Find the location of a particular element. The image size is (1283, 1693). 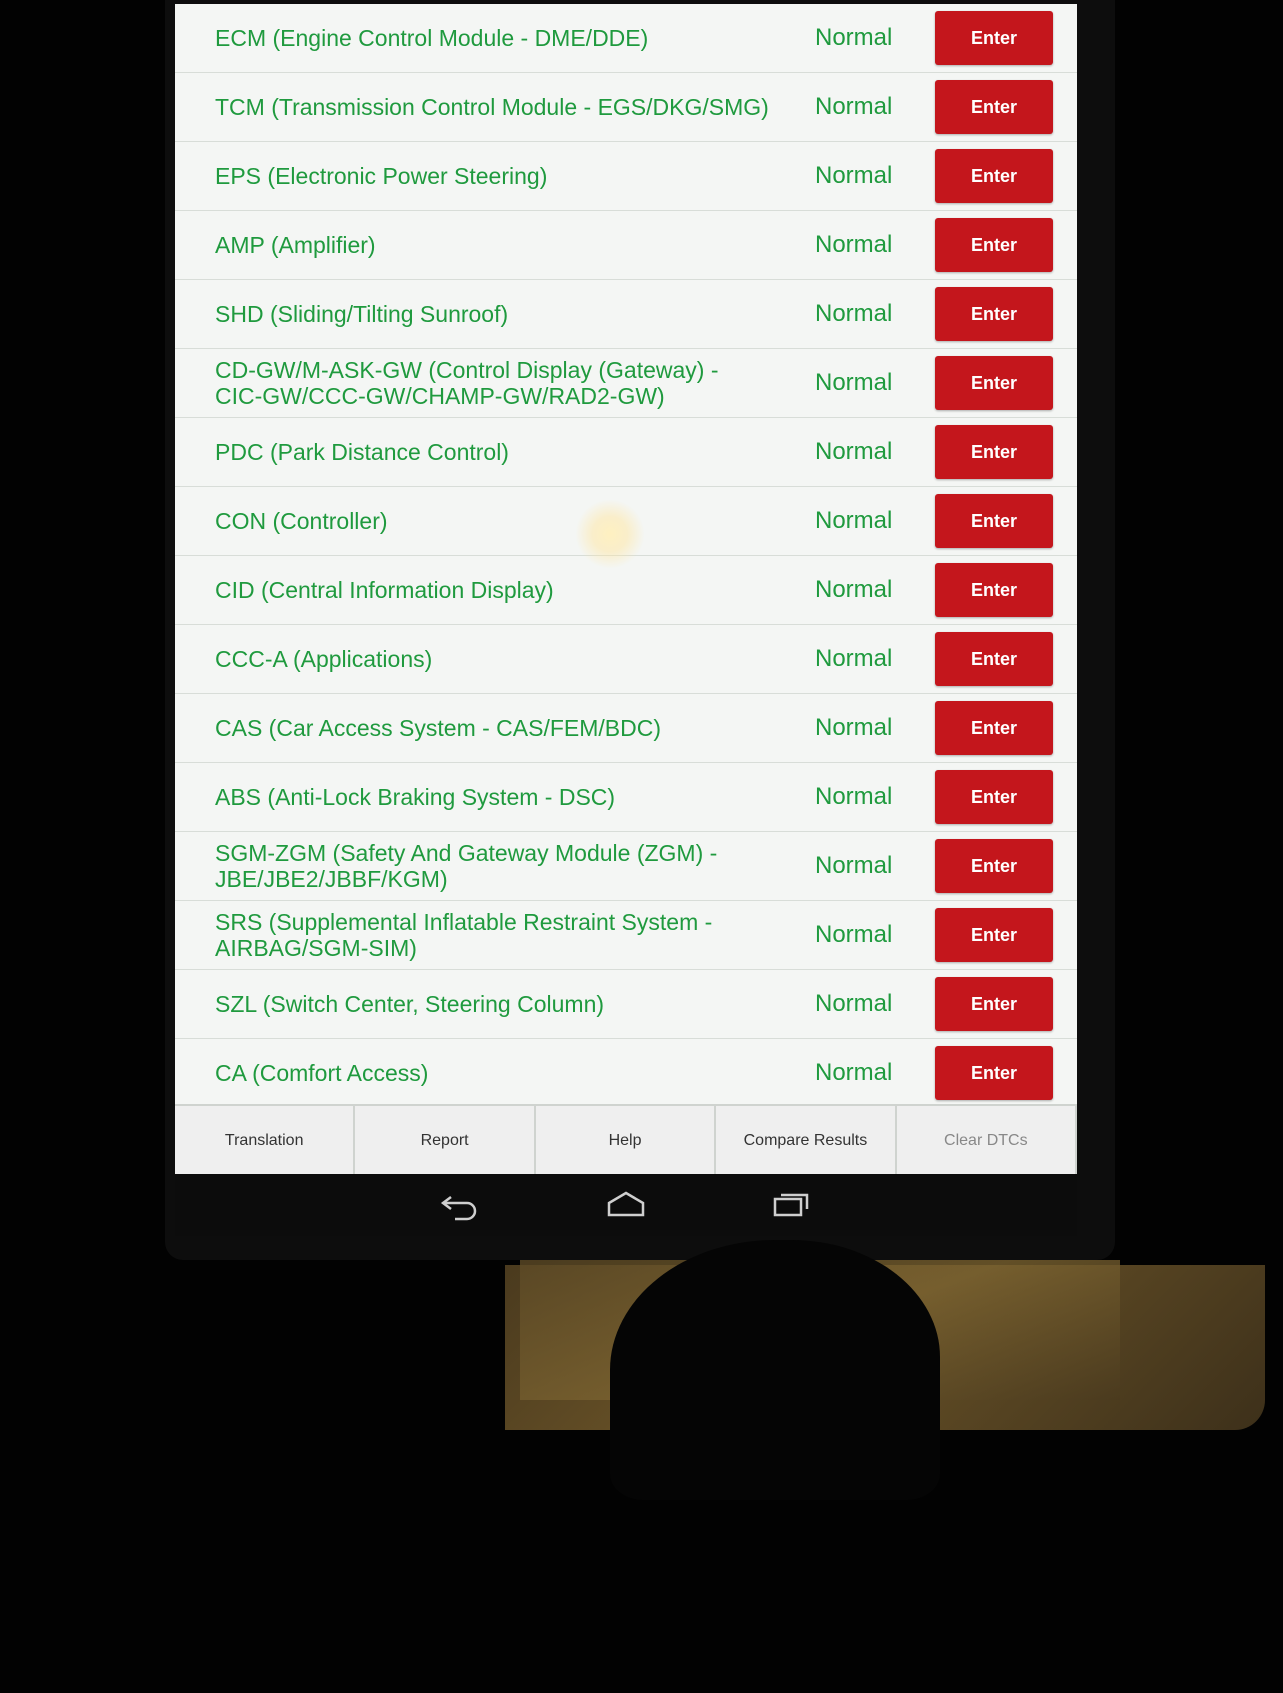

module-name: ECM (Engine Control Module - DME/DDE) is located at coordinates (432, 38).